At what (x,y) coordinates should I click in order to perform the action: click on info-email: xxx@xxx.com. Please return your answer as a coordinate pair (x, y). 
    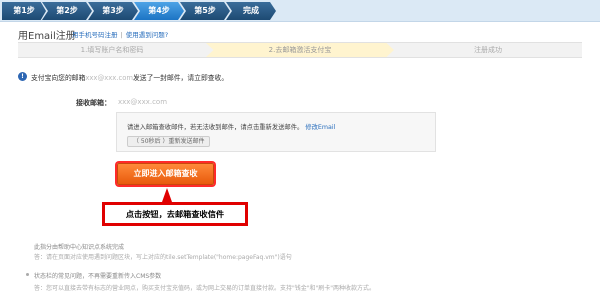
    Looking at the image, I should click on (109, 78).